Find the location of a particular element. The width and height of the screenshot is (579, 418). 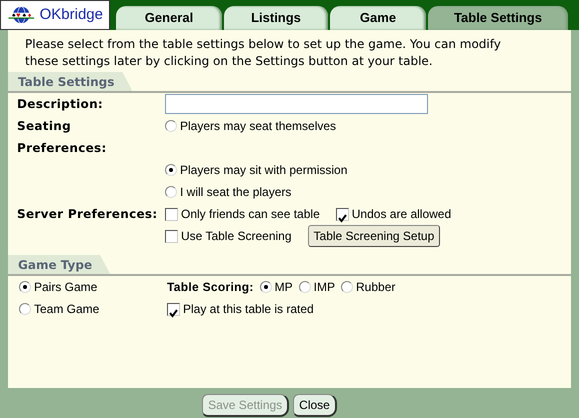

checkbox-label: Only friends can see table is located at coordinates (250, 214).